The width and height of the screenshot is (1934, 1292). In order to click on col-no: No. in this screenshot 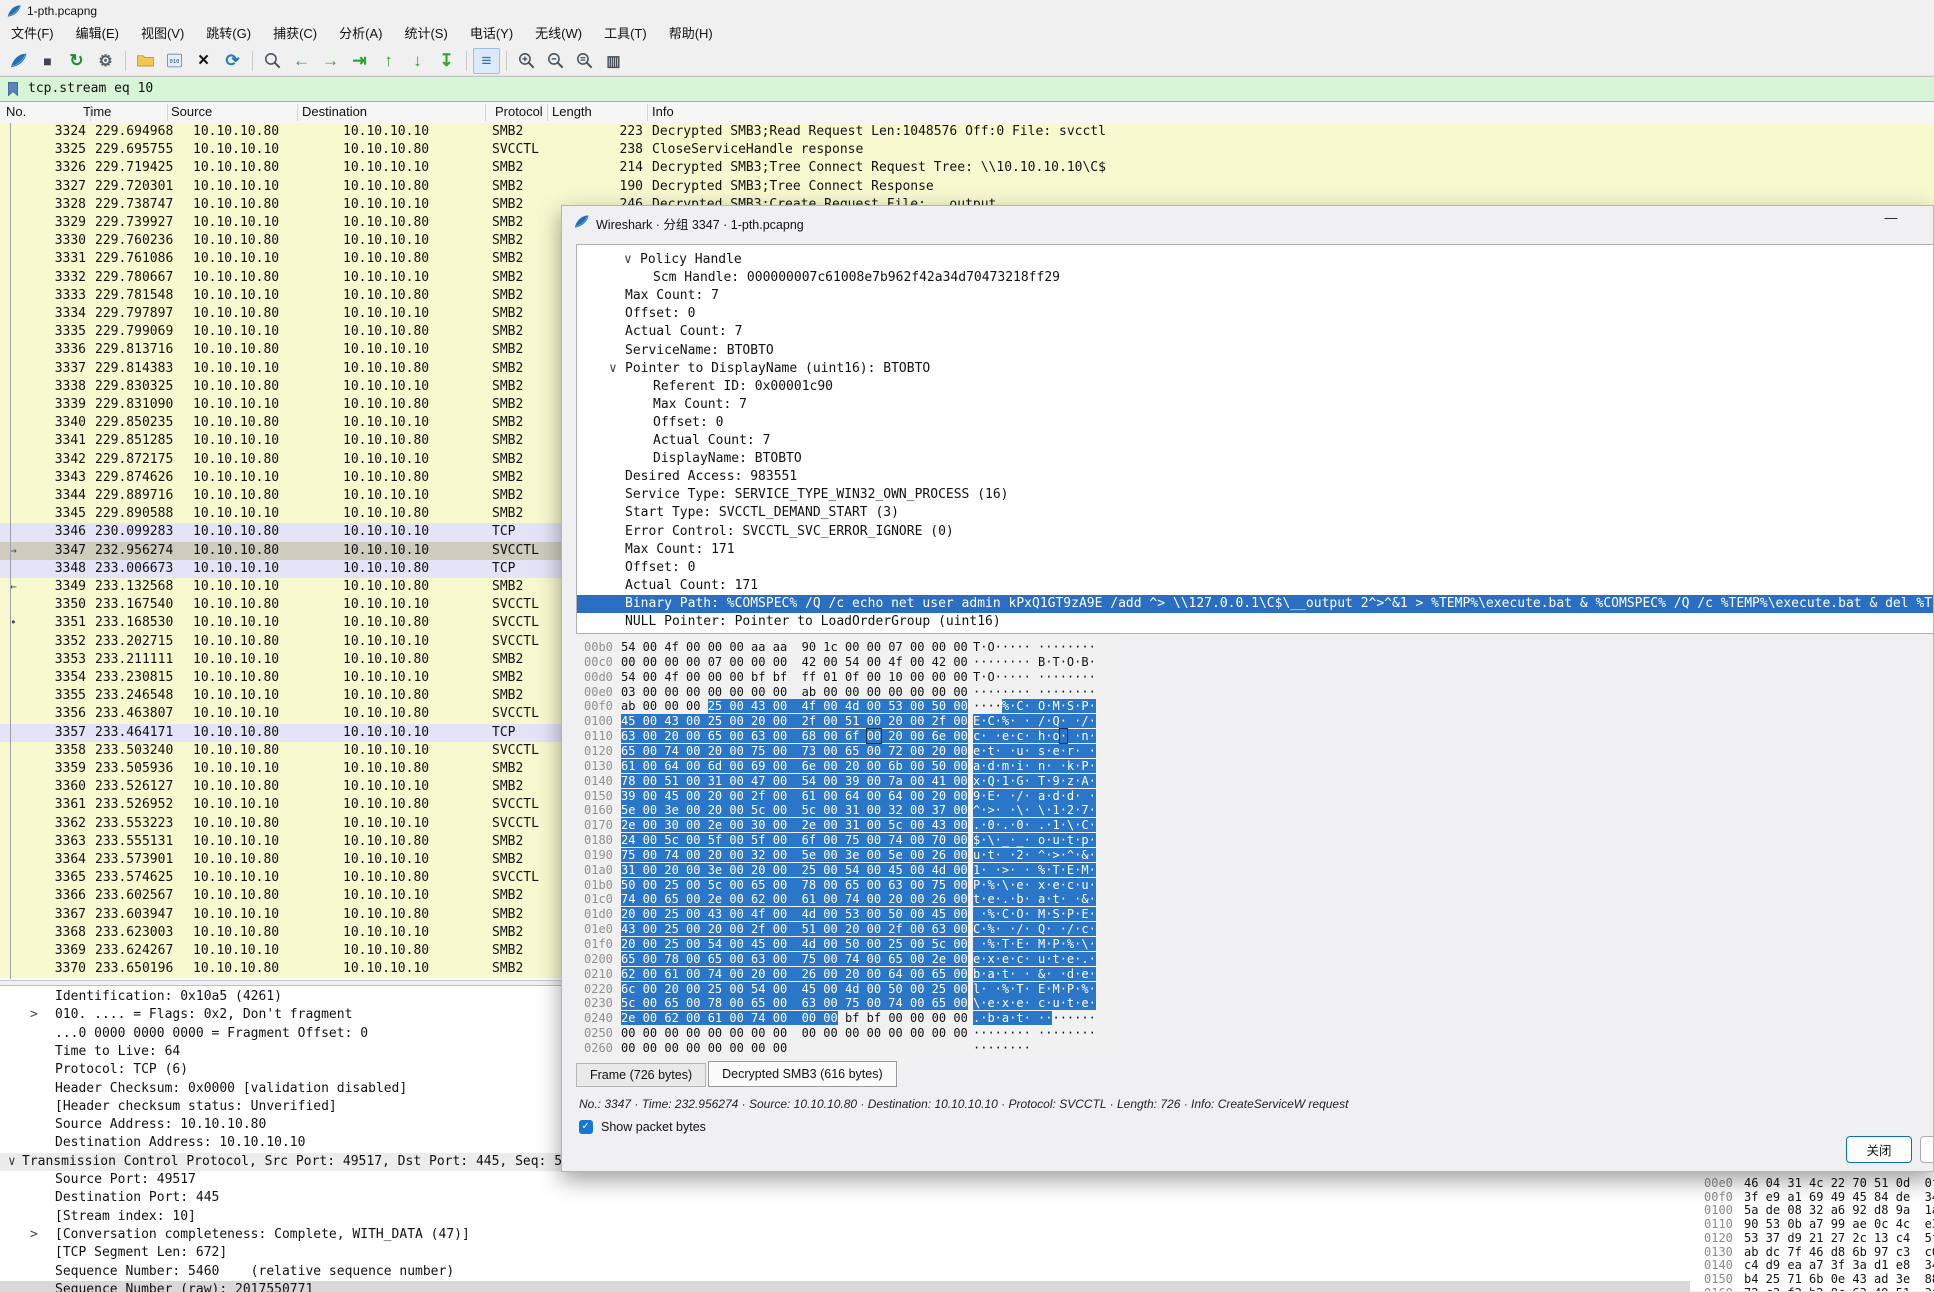, I will do `click(16, 111)`.